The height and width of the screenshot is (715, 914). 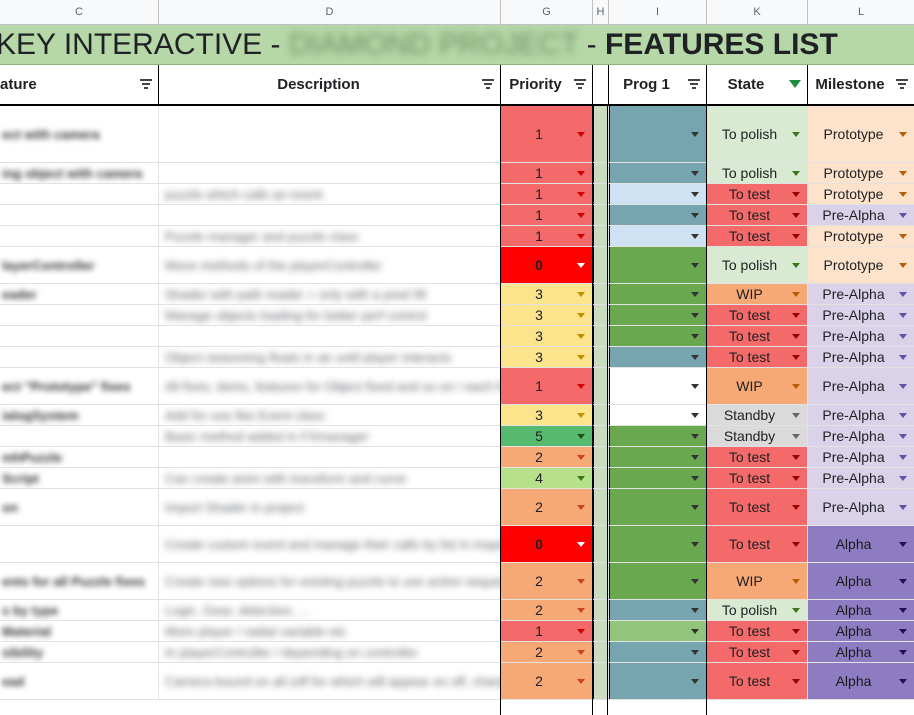 I want to click on header-priority: Priority, so click(x=547, y=84).